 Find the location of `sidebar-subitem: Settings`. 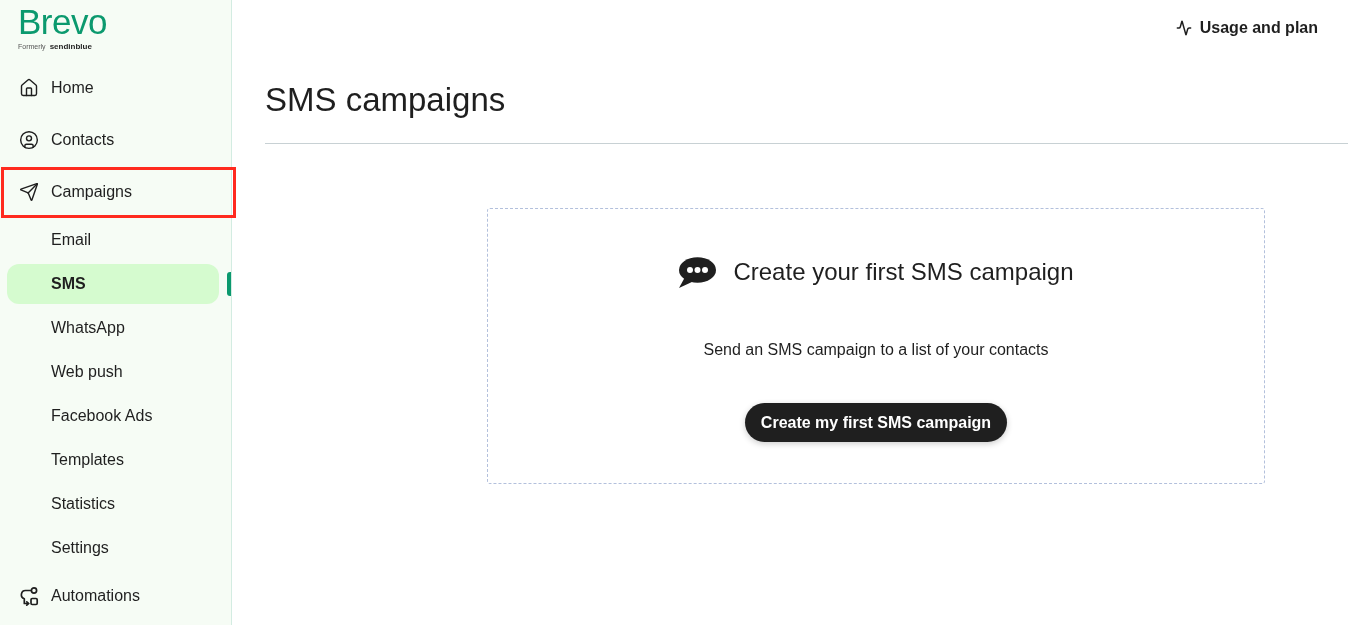

sidebar-subitem: Settings is located at coordinates (113, 548).